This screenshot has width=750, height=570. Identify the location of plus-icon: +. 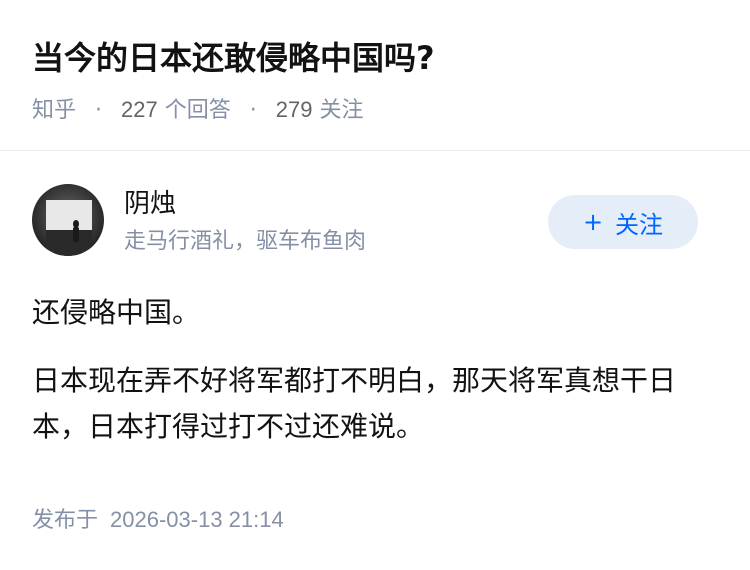
(593, 222).